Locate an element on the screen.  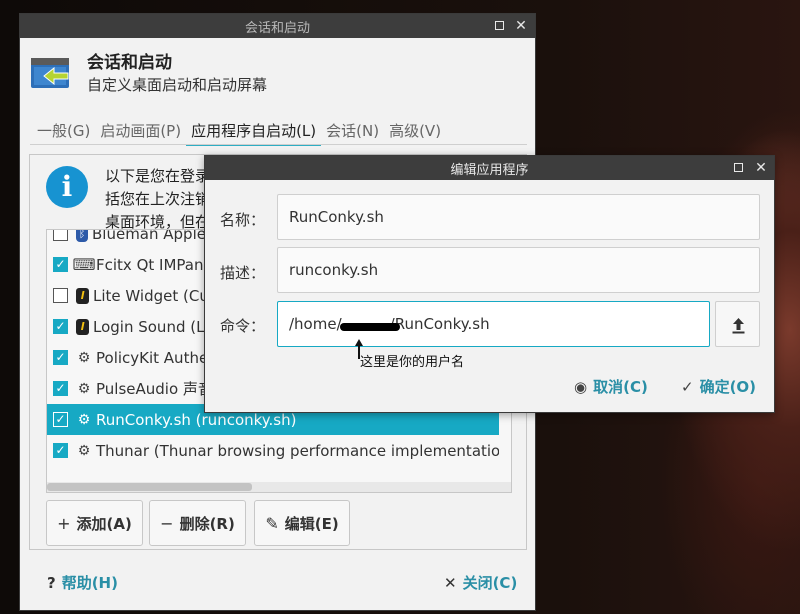
list-item-label: Blueman Applet is located at coordinates (152, 236).